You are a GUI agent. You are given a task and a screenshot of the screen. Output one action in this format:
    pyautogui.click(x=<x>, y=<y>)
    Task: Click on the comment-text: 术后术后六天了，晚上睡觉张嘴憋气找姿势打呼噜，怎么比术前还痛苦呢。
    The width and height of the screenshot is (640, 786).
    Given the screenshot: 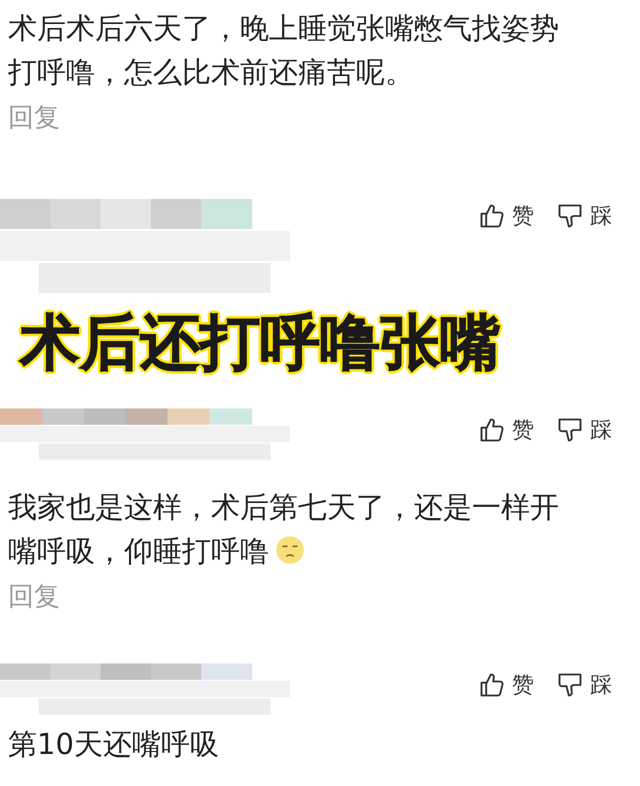 What is the action you would take?
    pyautogui.click(x=284, y=50)
    